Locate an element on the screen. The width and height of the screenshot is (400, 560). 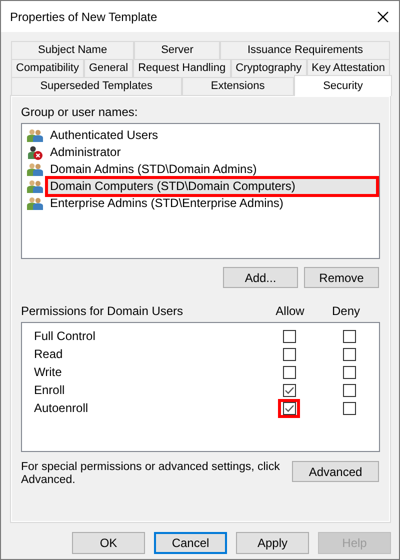
permission-label: Autoenroll is located at coordinates (62, 408).